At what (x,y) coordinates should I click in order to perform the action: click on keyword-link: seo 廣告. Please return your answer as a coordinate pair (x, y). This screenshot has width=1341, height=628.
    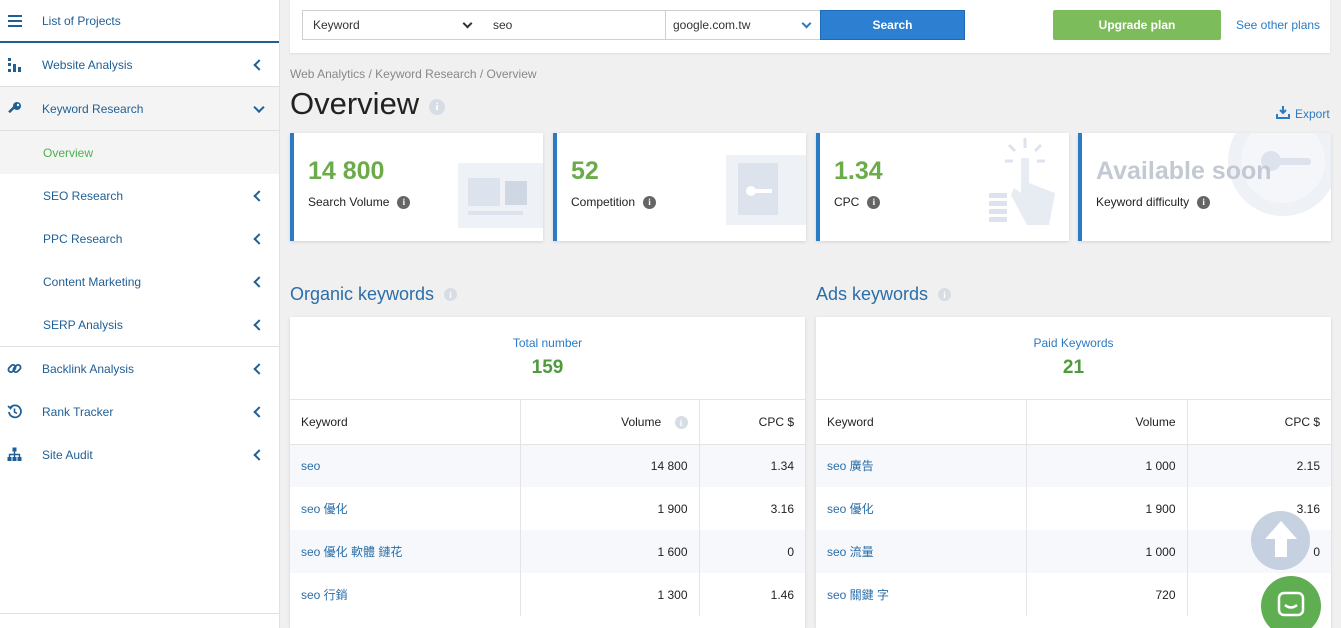
    Looking at the image, I should click on (921, 465).